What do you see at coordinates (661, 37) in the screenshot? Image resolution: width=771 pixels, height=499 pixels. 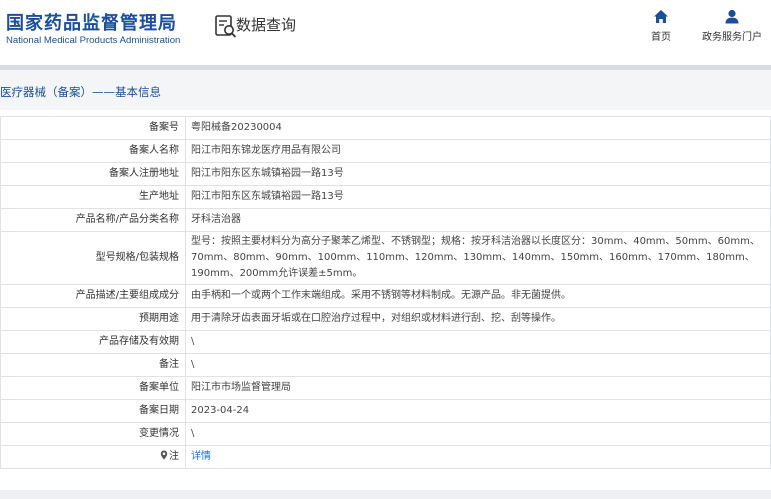 I see `nav-home-label: 首页` at bounding box center [661, 37].